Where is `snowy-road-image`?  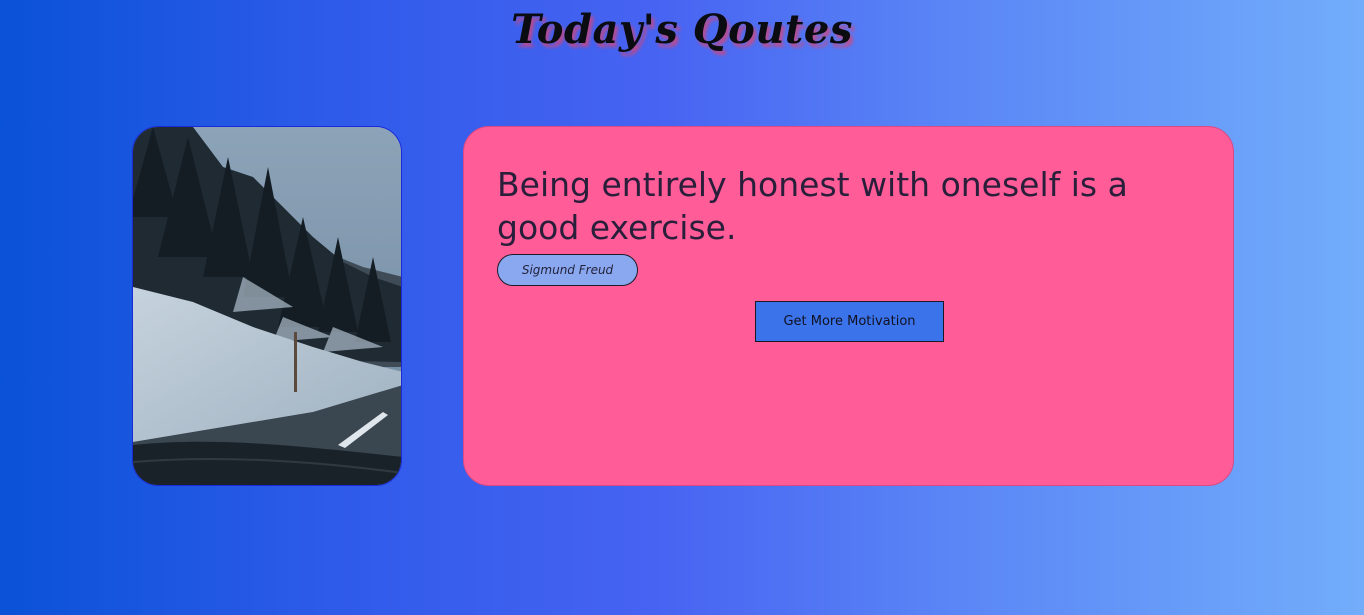
snowy-road-image is located at coordinates (267, 306).